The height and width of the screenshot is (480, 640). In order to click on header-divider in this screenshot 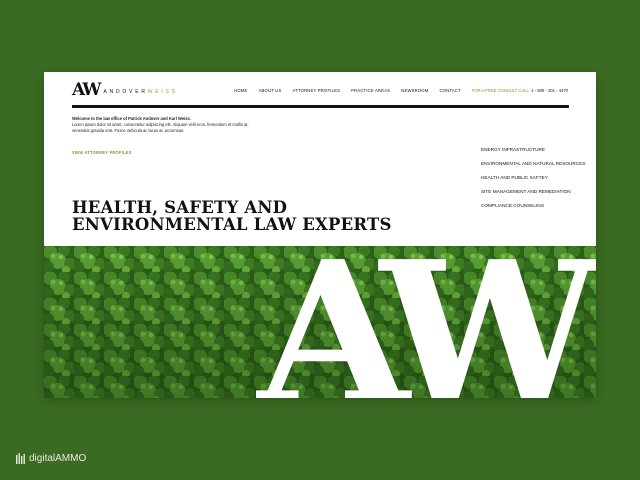, I will do `click(320, 106)`.